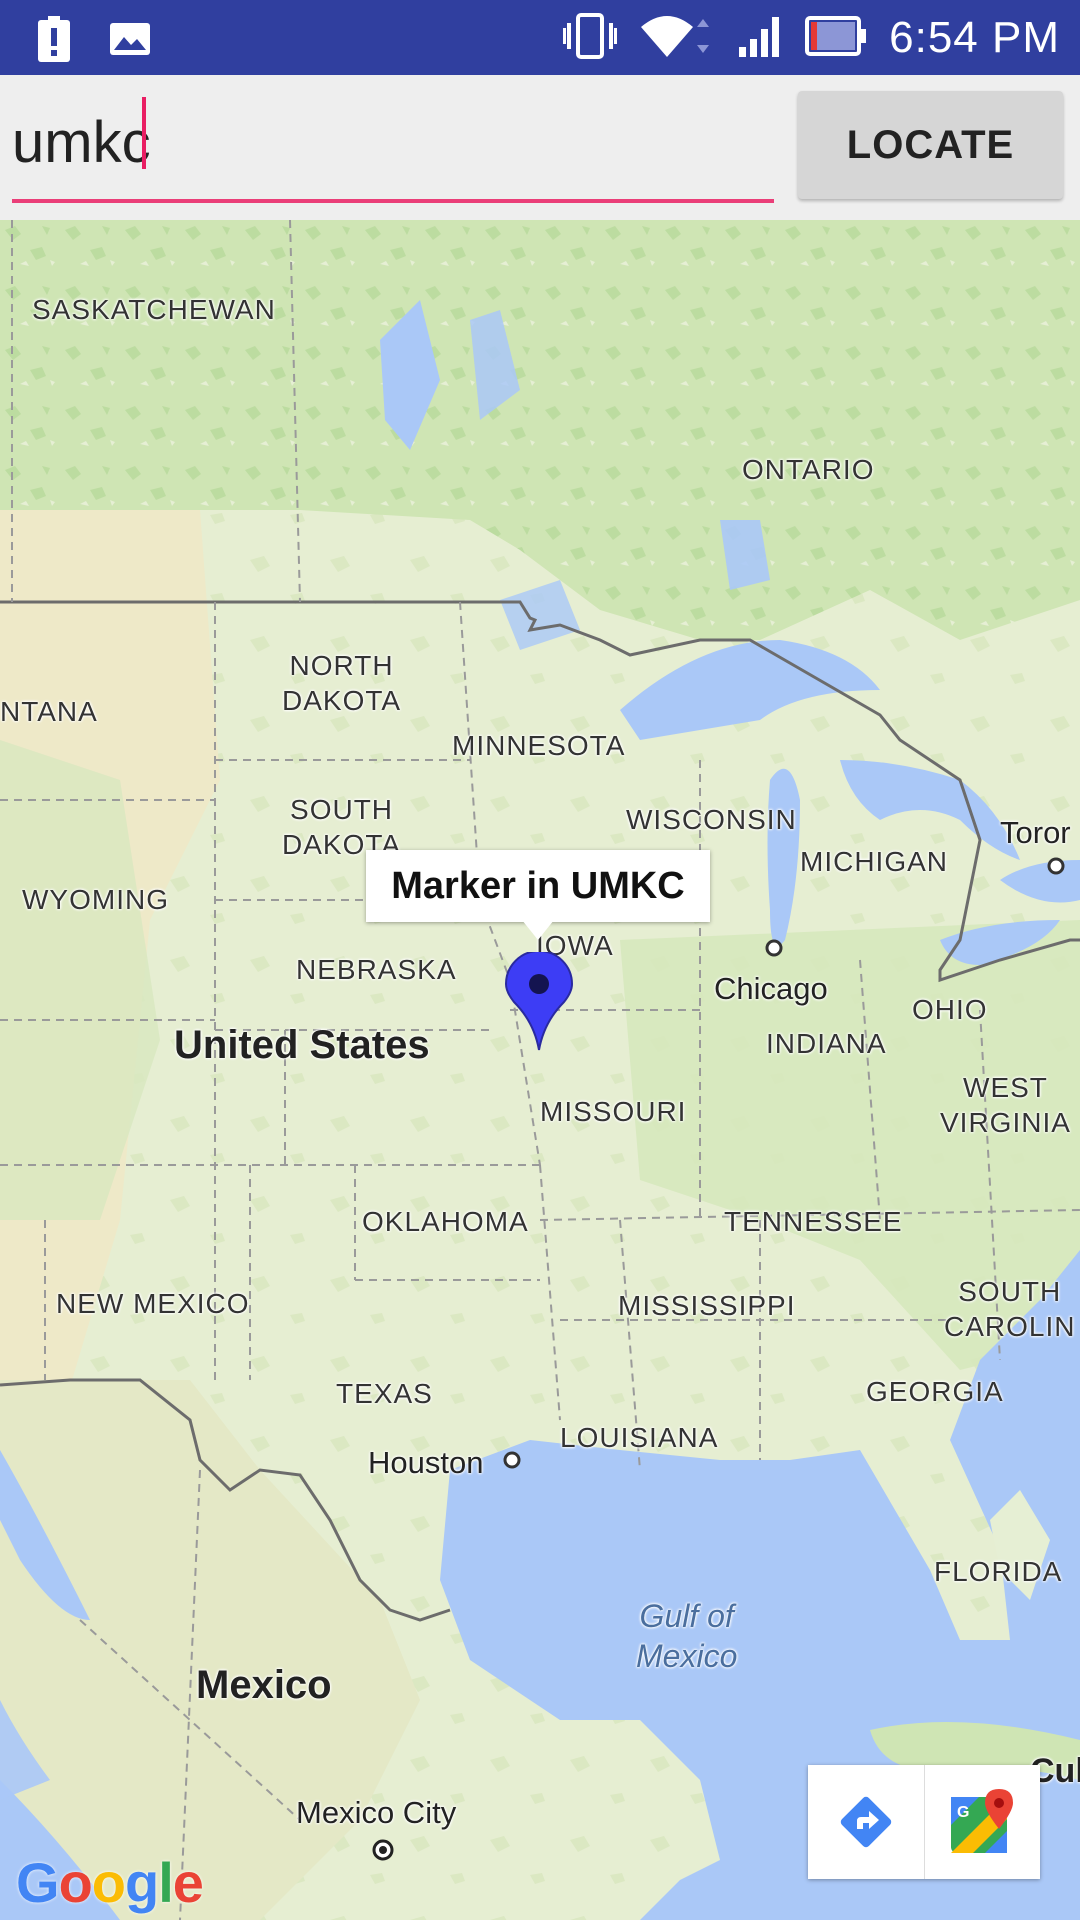 Image resolution: width=1080 pixels, height=1920 pixels. Describe the element at coordinates (392, 142) in the screenshot. I see `search-input` at that location.